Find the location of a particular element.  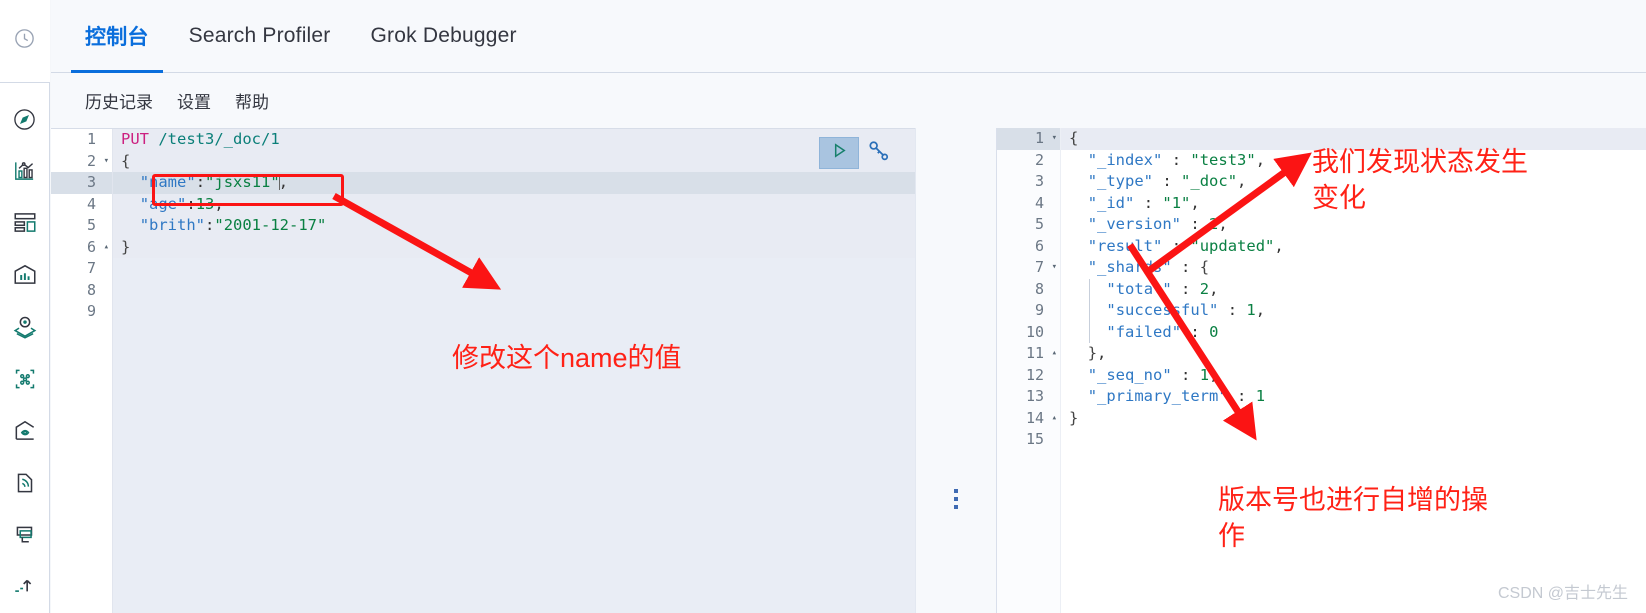

tab-console: 控制台 is located at coordinates (117, 36).